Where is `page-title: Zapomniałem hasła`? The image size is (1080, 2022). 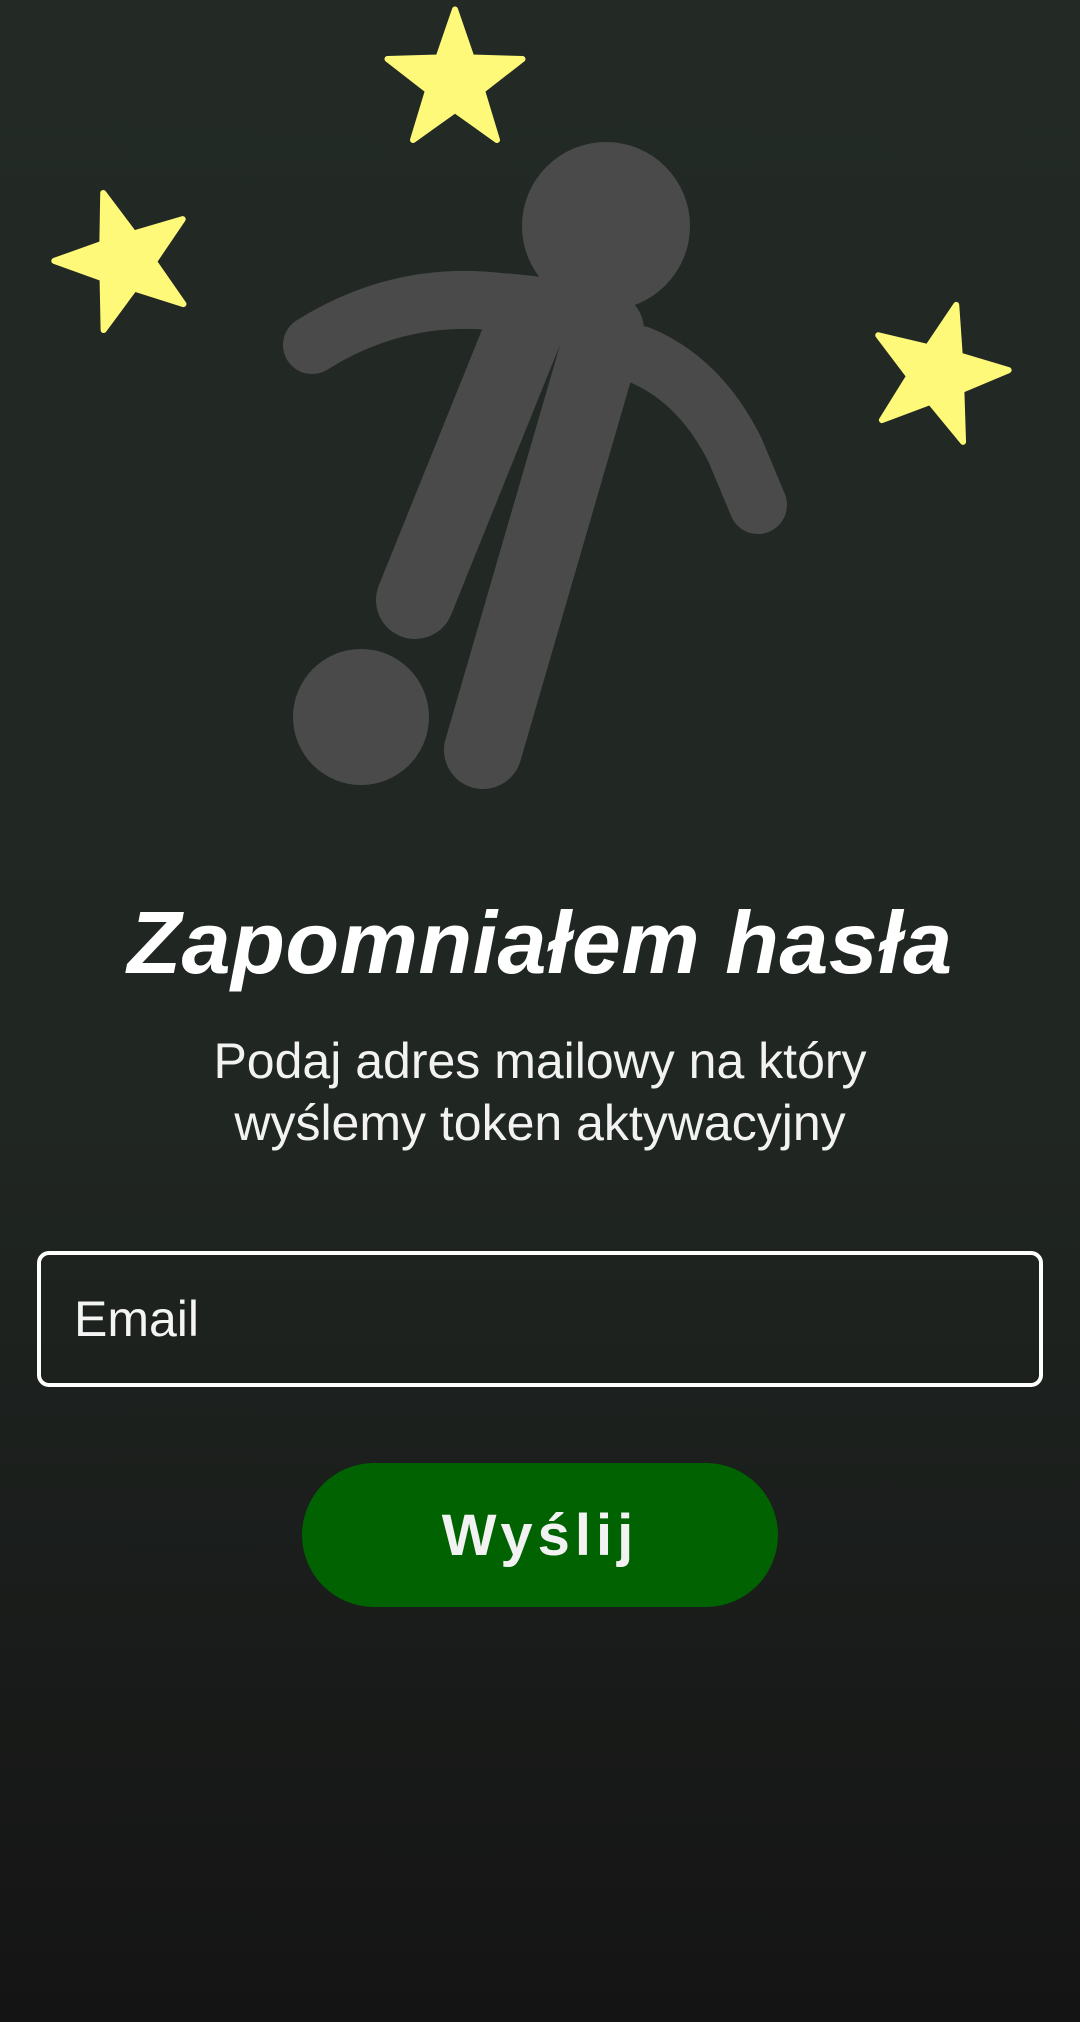
page-title: Zapomniałem hasła is located at coordinates (540, 942).